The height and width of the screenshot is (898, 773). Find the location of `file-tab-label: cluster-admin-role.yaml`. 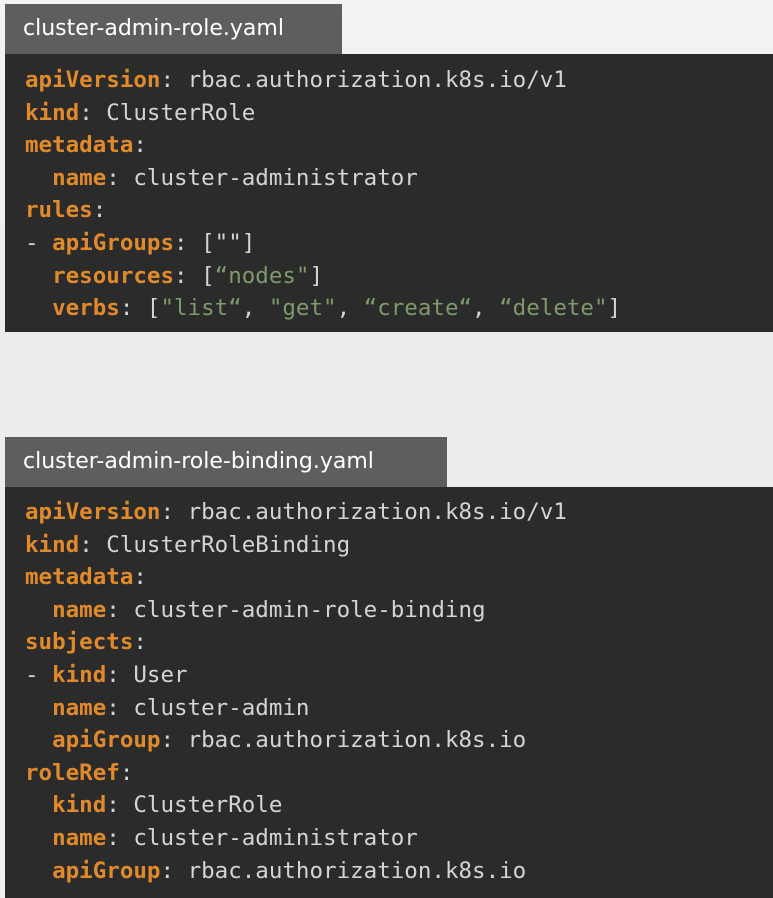

file-tab-label: cluster-admin-role.yaml is located at coordinates (153, 28).